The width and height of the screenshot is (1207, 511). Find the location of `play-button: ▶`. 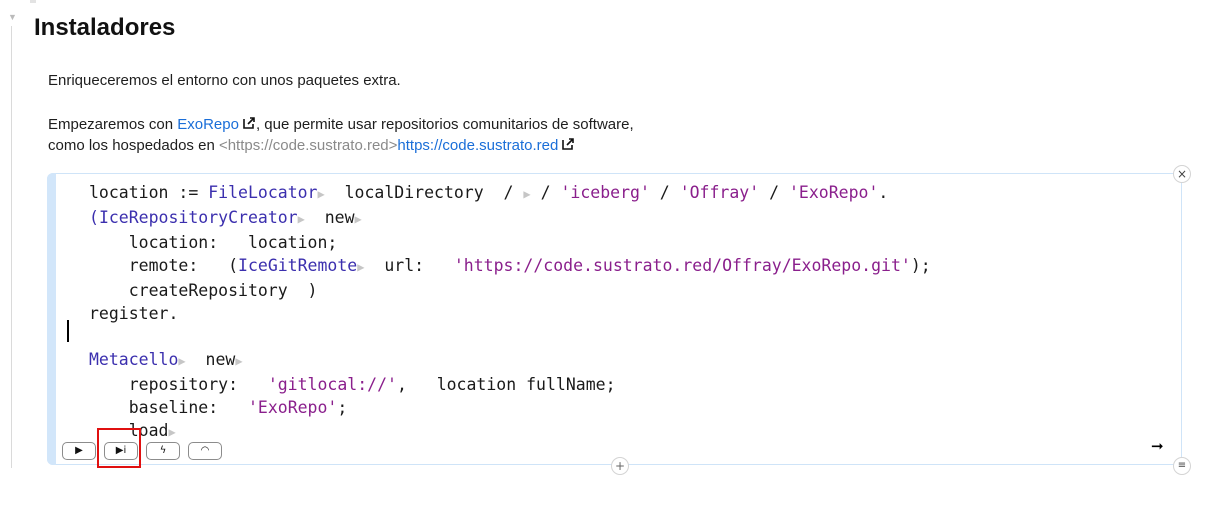

play-button: ▶ is located at coordinates (79, 451).